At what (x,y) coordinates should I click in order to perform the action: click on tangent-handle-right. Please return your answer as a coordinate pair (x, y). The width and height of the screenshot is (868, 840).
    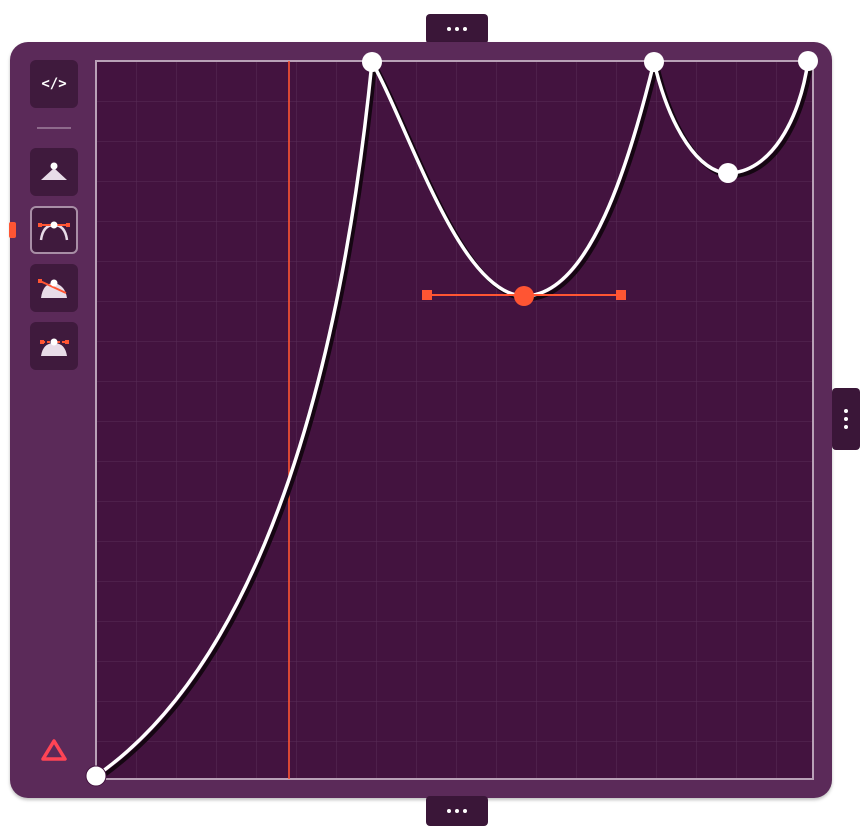
    Looking at the image, I should click on (621, 295).